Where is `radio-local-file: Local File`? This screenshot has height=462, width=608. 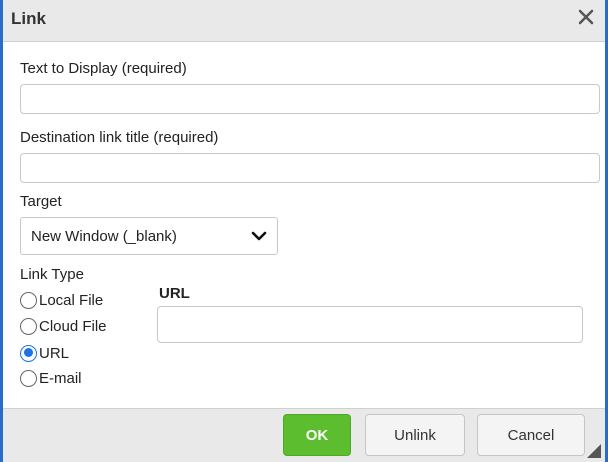
radio-local-file: Local File is located at coordinates (61, 300).